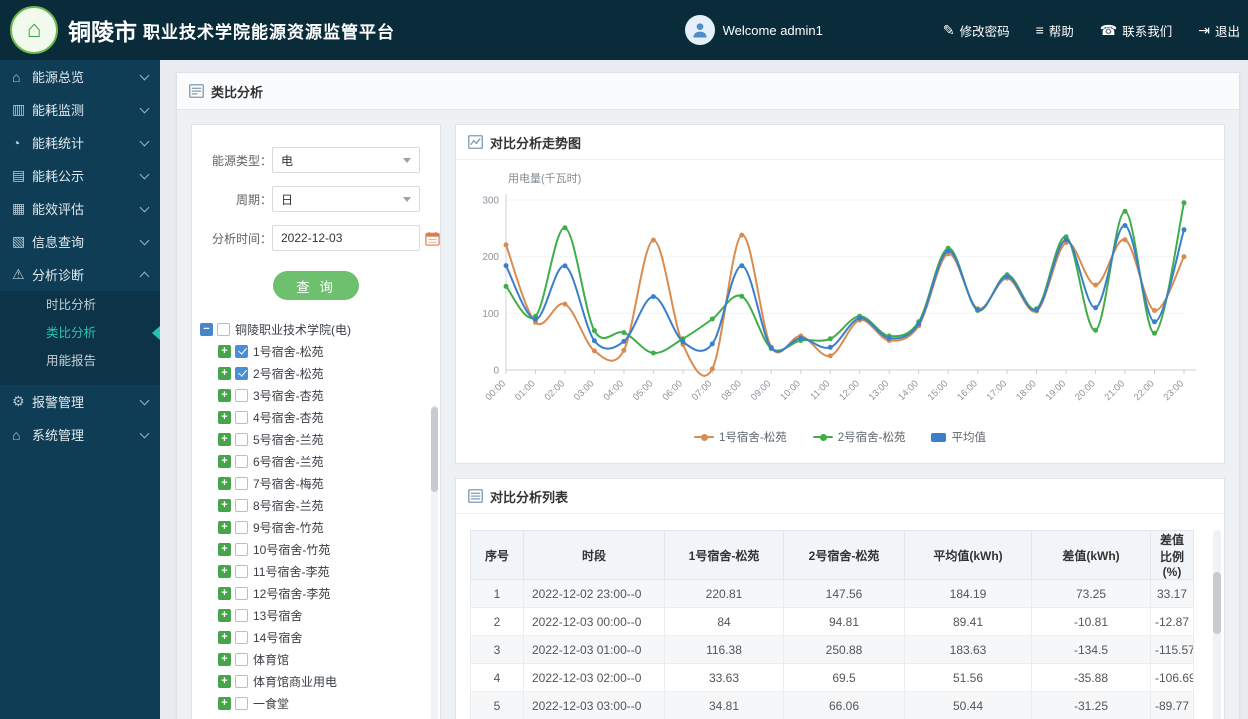 The width and height of the screenshot is (1248, 719). Describe the element at coordinates (329, 615) in the screenshot. I see `tree-node: +13号宿舍` at that location.